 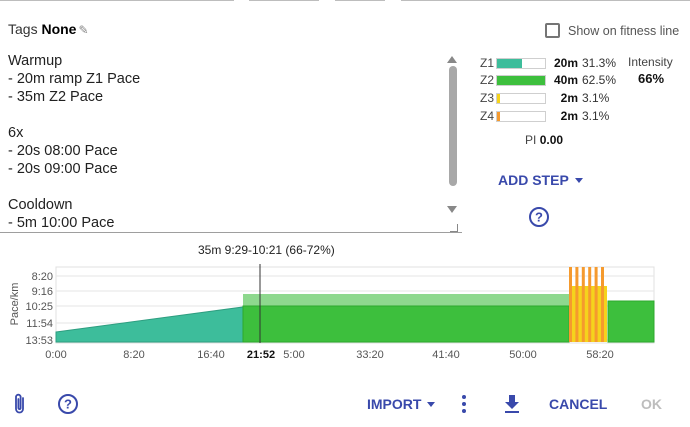 I want to click on ok-button: OK, so click(x=651, y=404).